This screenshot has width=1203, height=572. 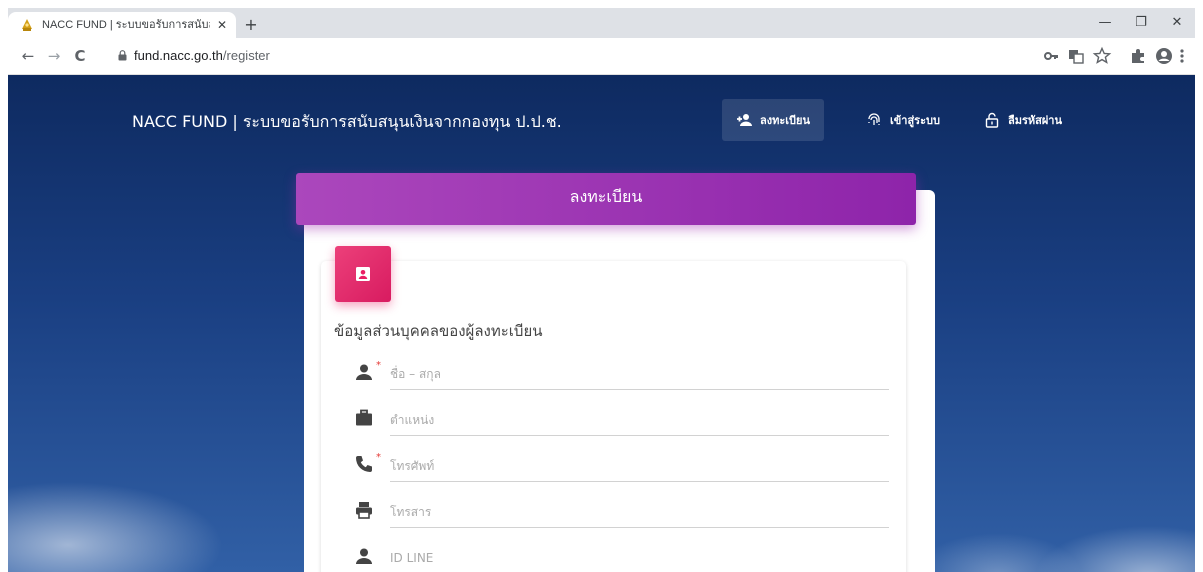 What do you see at coordinates (606, 199) in the screenshot?
I see `register-card-header: ลงทะเบียน` at bounding box center [606, 199].